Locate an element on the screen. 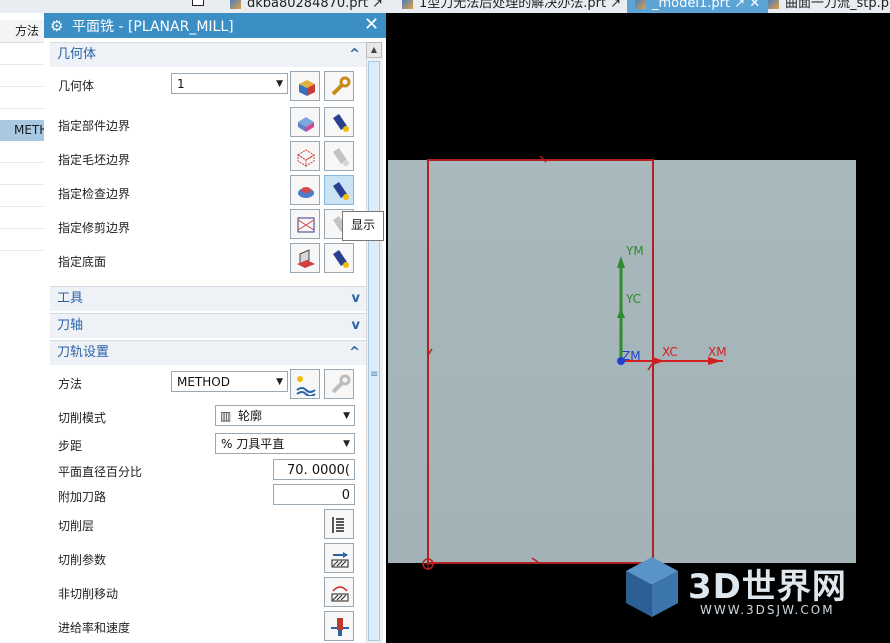 The image size is (890, 643). yc-axis-arrow is located at coordinates (621, 313).